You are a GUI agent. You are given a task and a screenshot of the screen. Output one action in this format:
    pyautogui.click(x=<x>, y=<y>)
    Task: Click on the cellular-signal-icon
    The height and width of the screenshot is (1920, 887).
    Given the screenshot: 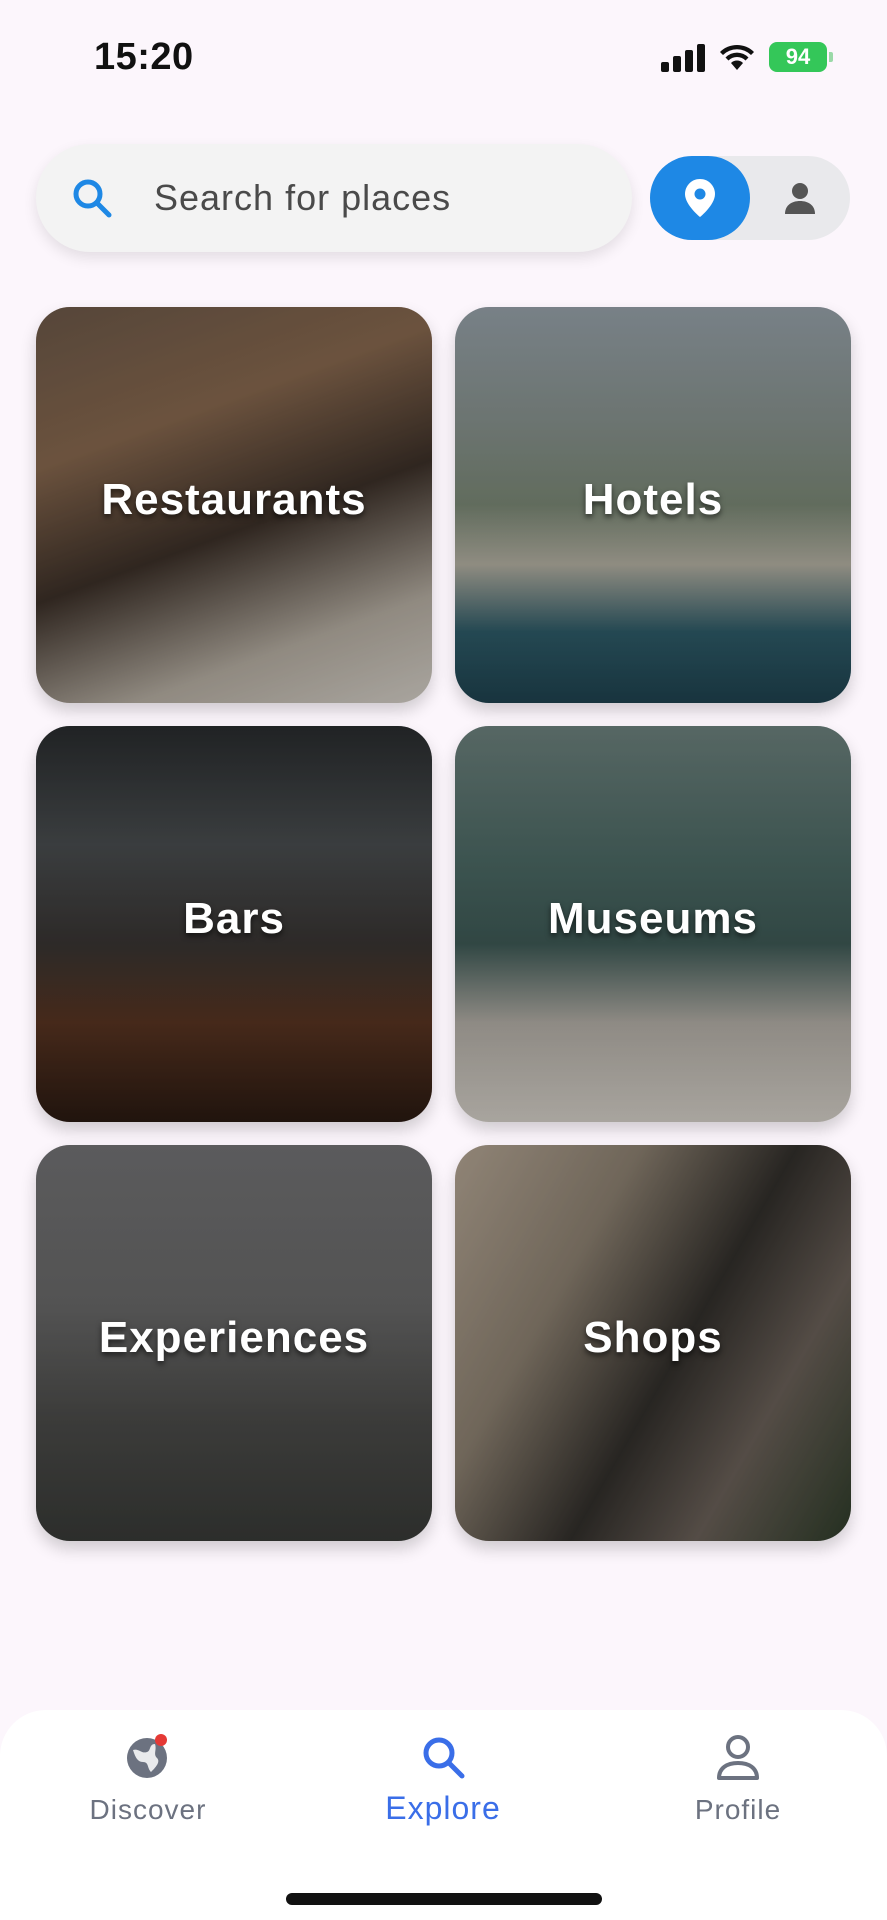 What is the action you would take?
    pyautogui.click(x=683, y=57)
    